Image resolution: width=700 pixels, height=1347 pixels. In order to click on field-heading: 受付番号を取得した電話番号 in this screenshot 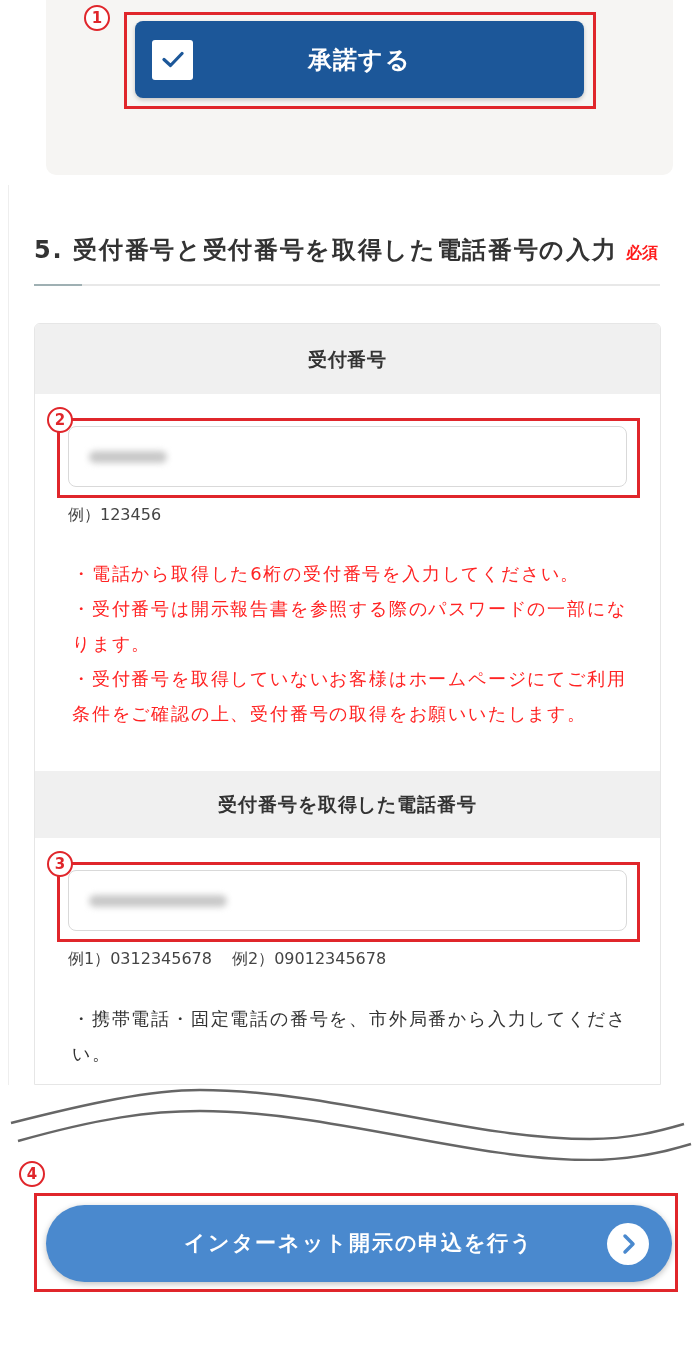, I will do `click(347, 804)`.